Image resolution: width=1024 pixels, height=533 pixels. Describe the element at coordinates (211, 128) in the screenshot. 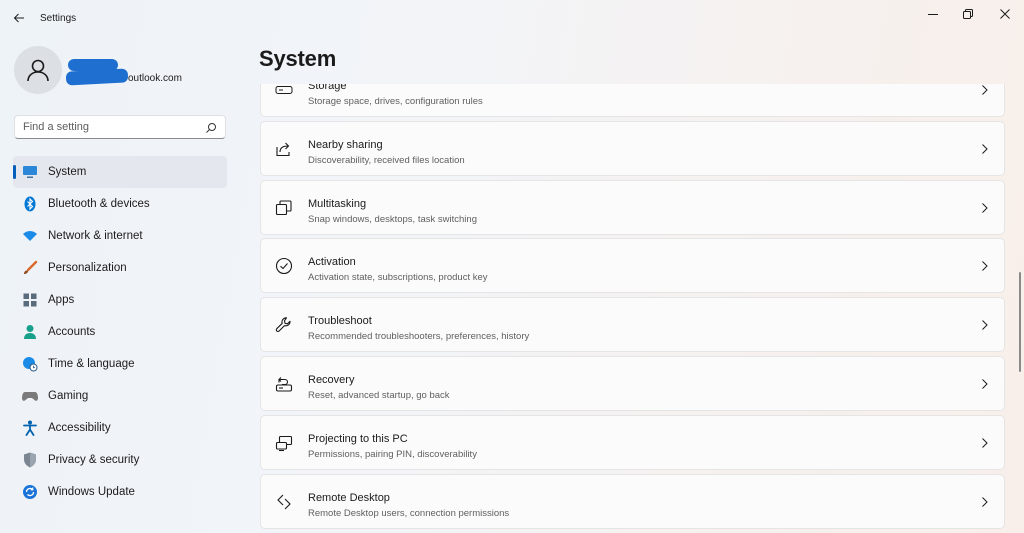

I see `search-icon` at that location.